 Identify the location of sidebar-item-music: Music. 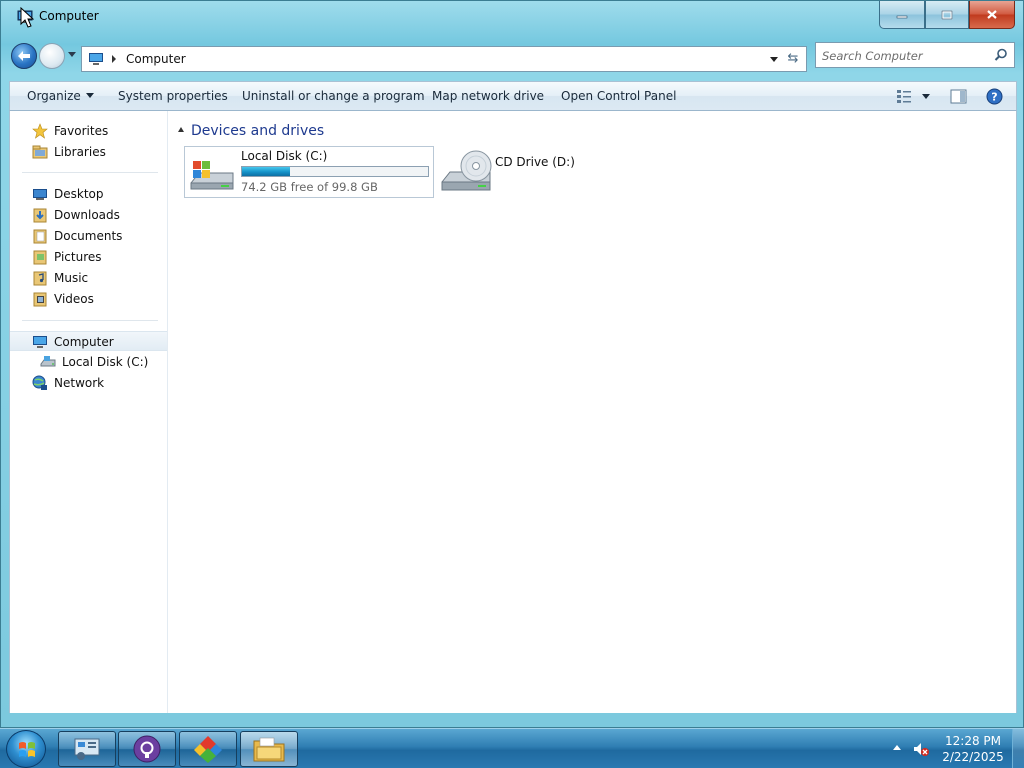
(88, 278).